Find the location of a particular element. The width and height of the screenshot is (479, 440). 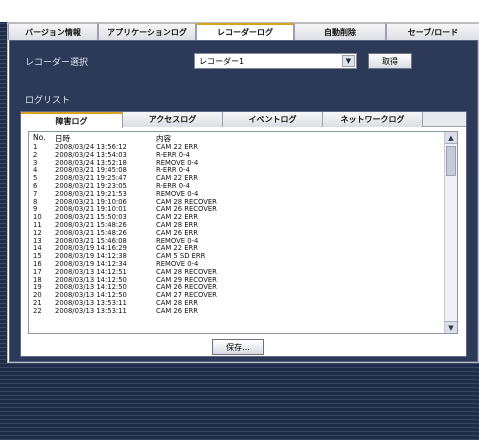

tab-application-log: アプリケーションログ is located at coordinates (147, 31).